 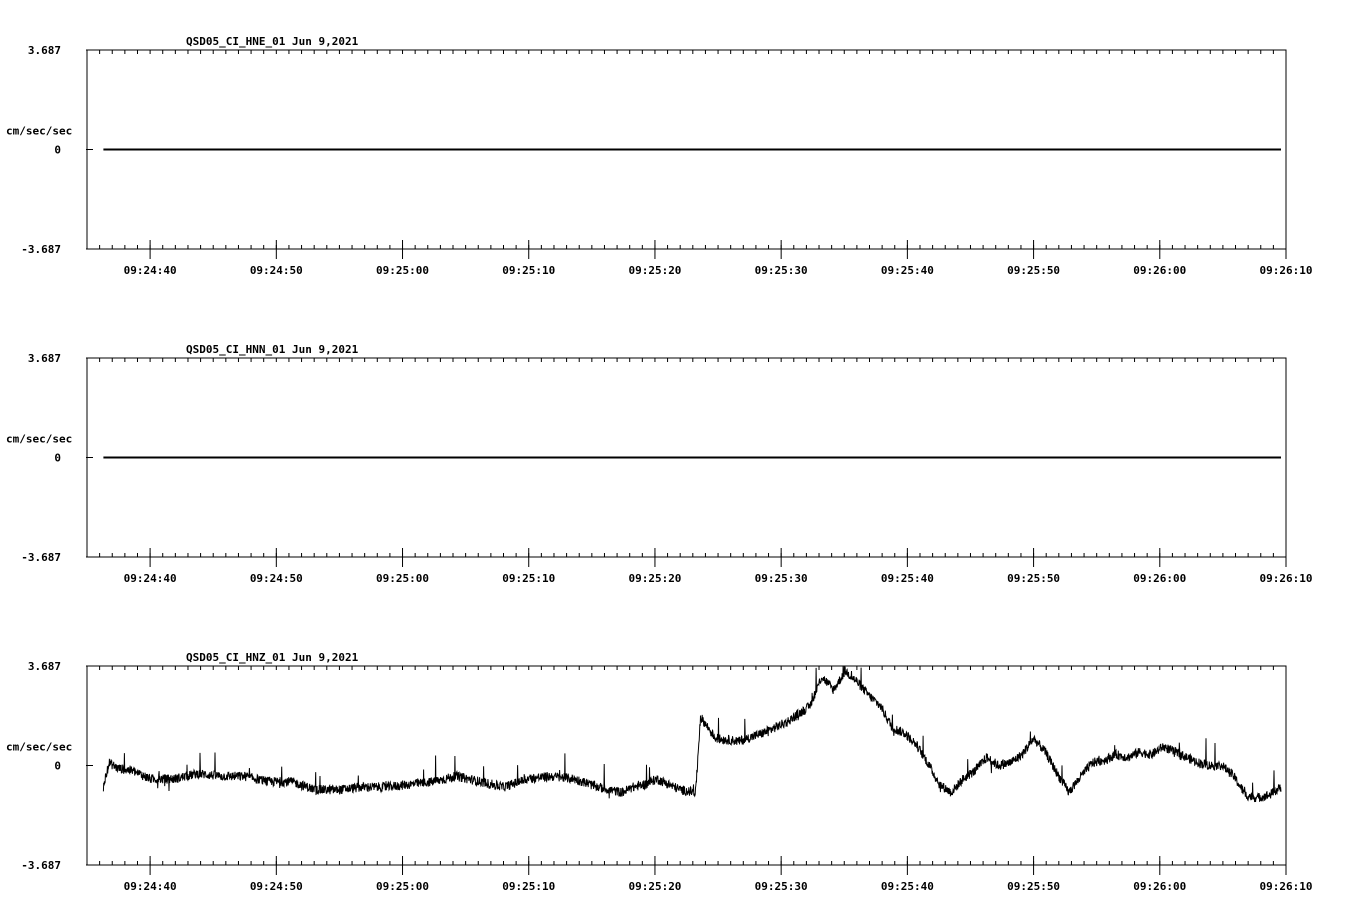 What do you see at coordinates (272, 657) in the screenshot?
I see `chart-title: QSD05_CI_HNZ_01 Jun 9,2021` at bounding box center [272, 657].